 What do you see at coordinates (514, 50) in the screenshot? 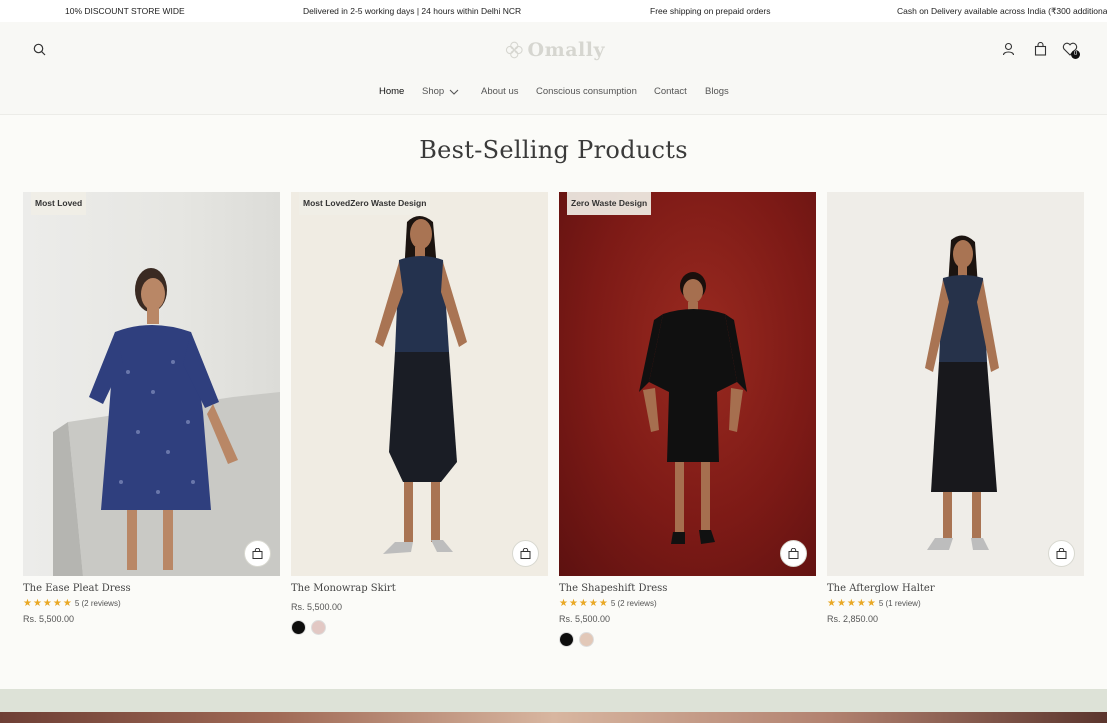
I see `flower-logo-icon` at bounding box center [514, 50].